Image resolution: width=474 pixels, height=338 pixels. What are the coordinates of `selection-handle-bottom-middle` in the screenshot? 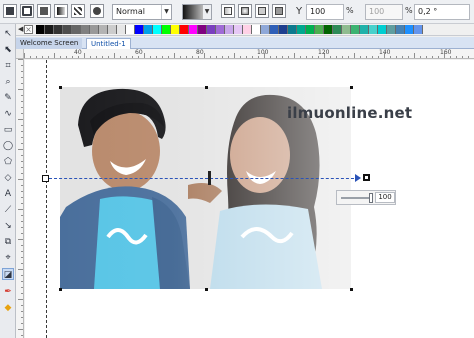 It's located at (206, 289).